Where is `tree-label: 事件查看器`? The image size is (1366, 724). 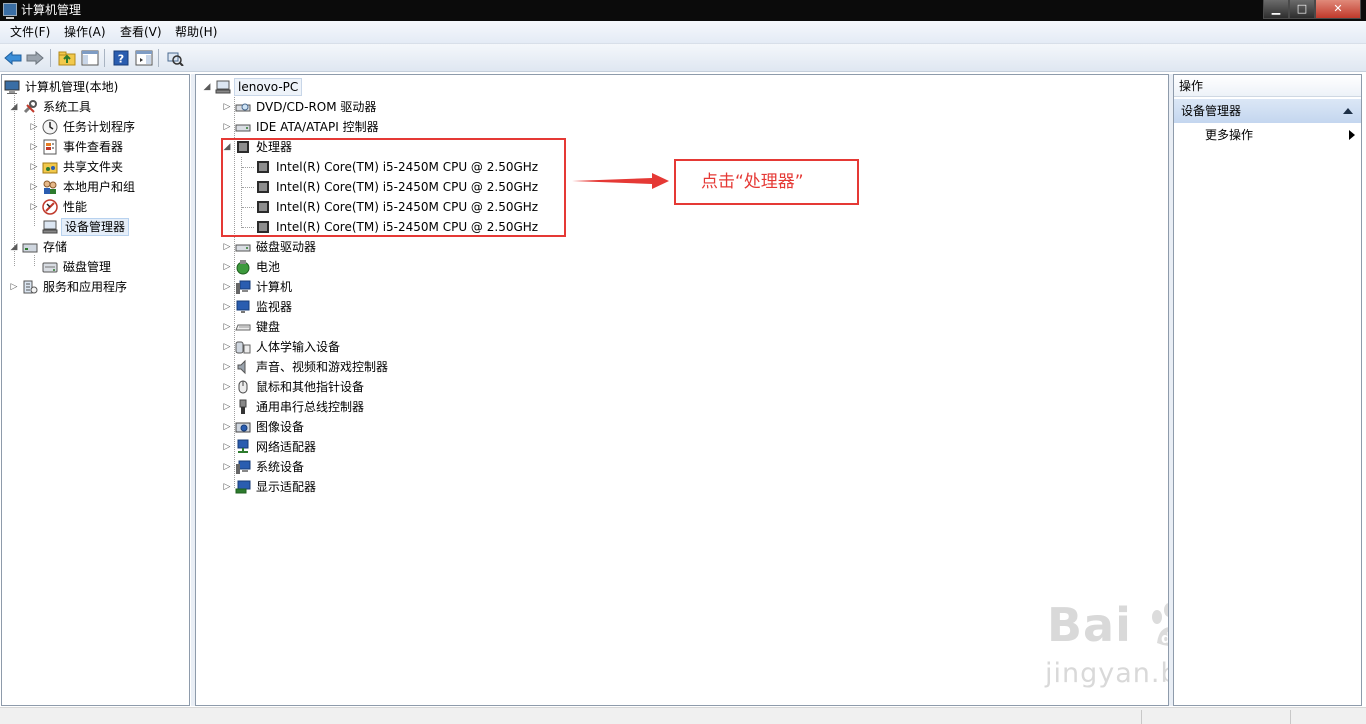 tree-label: 事件查看器 is located at coordinates (93, 147).